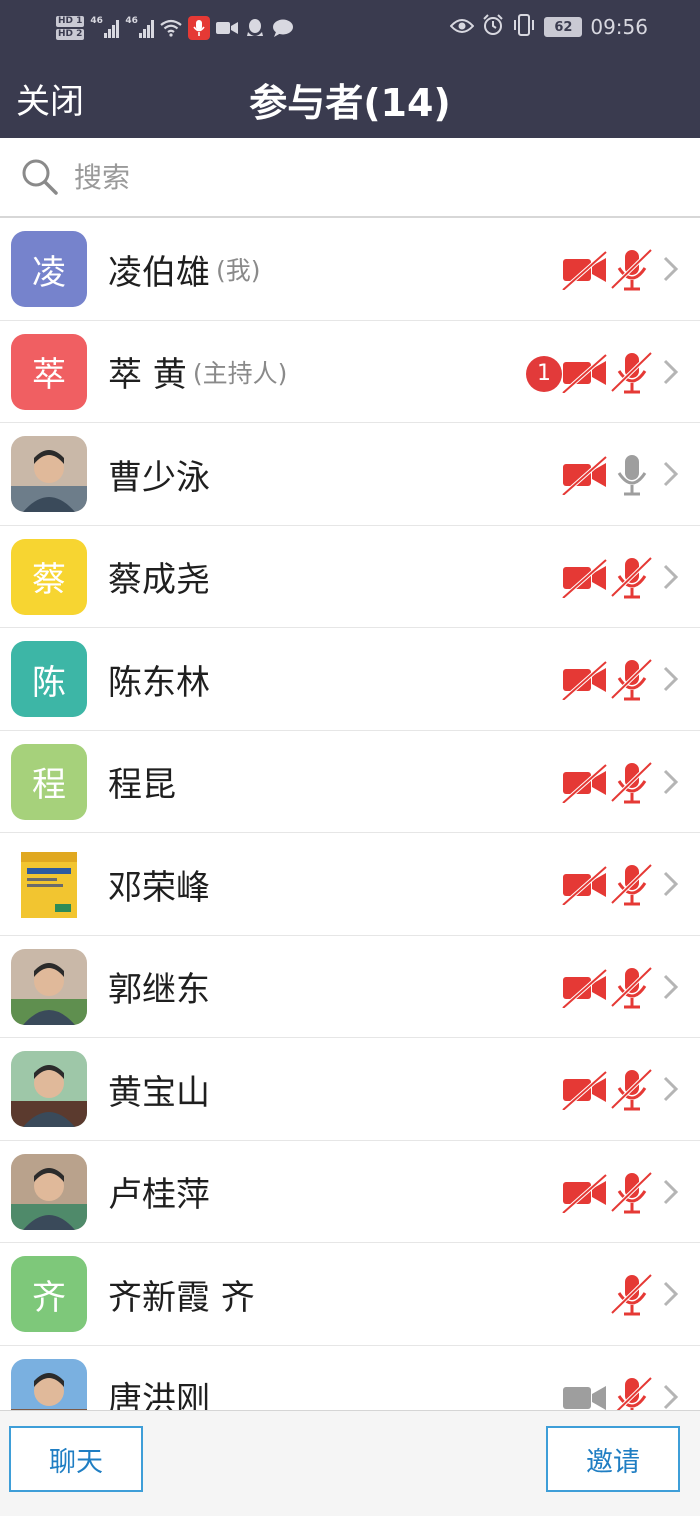  Describe the element at coordinates (354, 177) in the screenshot. I see `search-input` at that location.